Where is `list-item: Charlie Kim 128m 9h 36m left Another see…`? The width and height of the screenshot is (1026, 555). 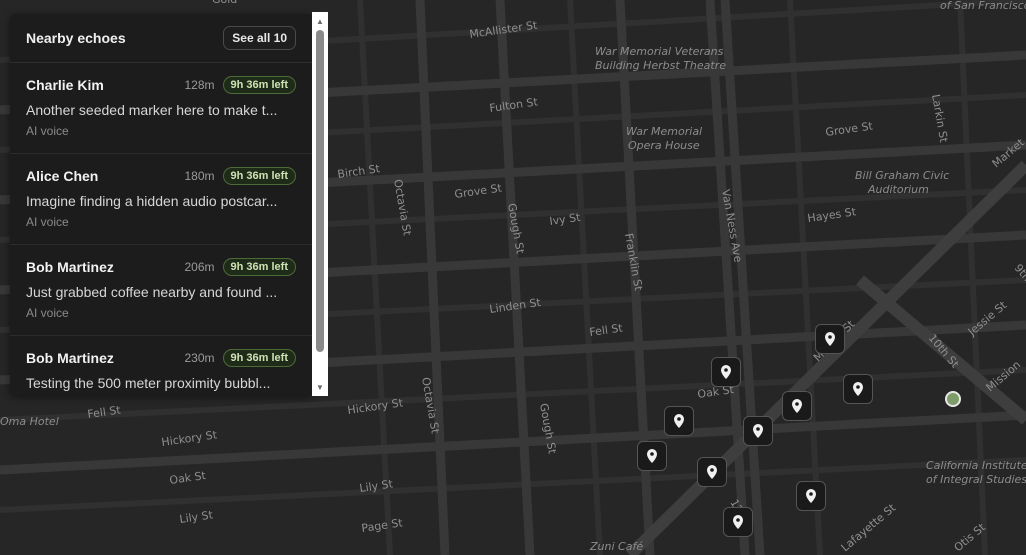 list-item: Charlie Kim 128m 9h 36m left Another see… is located at coordinates (161, 108).